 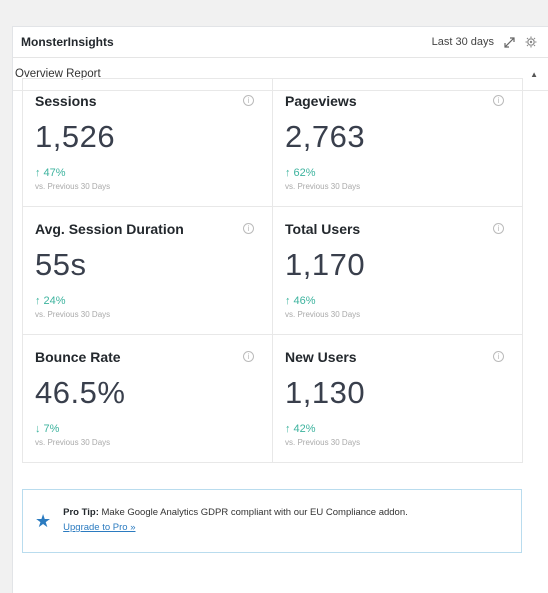 What do you see at coordinates (61, 264) in the screenshot?
I see `metric-value: 55s` at bounding box center [61, 264].